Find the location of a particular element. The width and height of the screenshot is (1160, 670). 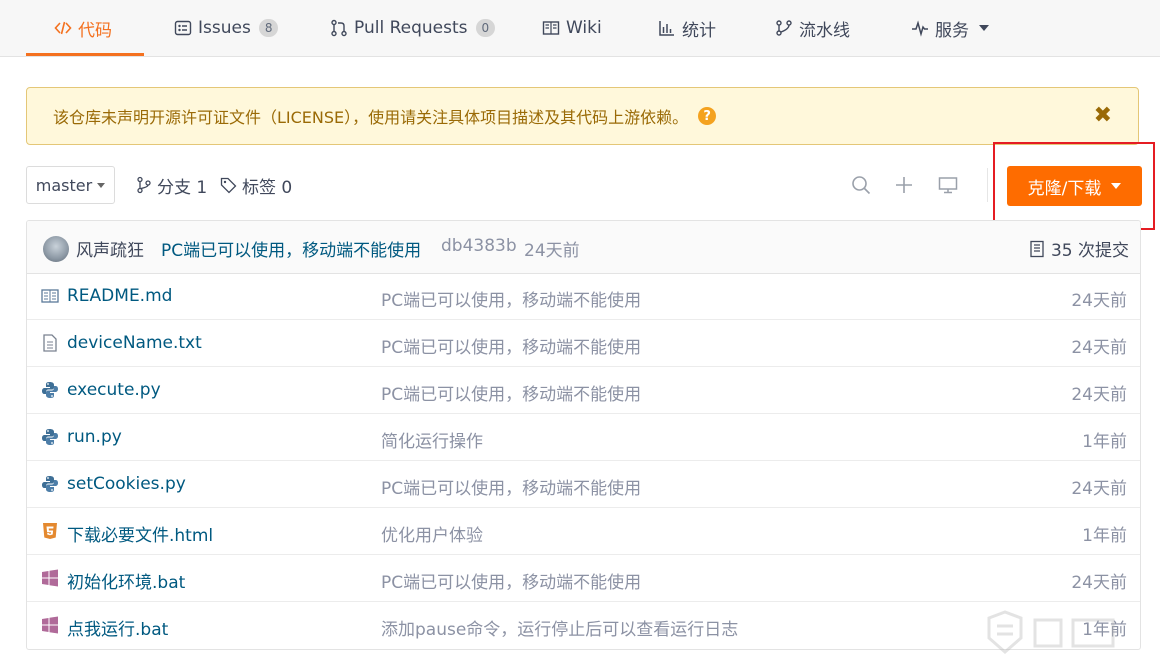

commit-sha: db4383b is located at coordinates (479, 246).